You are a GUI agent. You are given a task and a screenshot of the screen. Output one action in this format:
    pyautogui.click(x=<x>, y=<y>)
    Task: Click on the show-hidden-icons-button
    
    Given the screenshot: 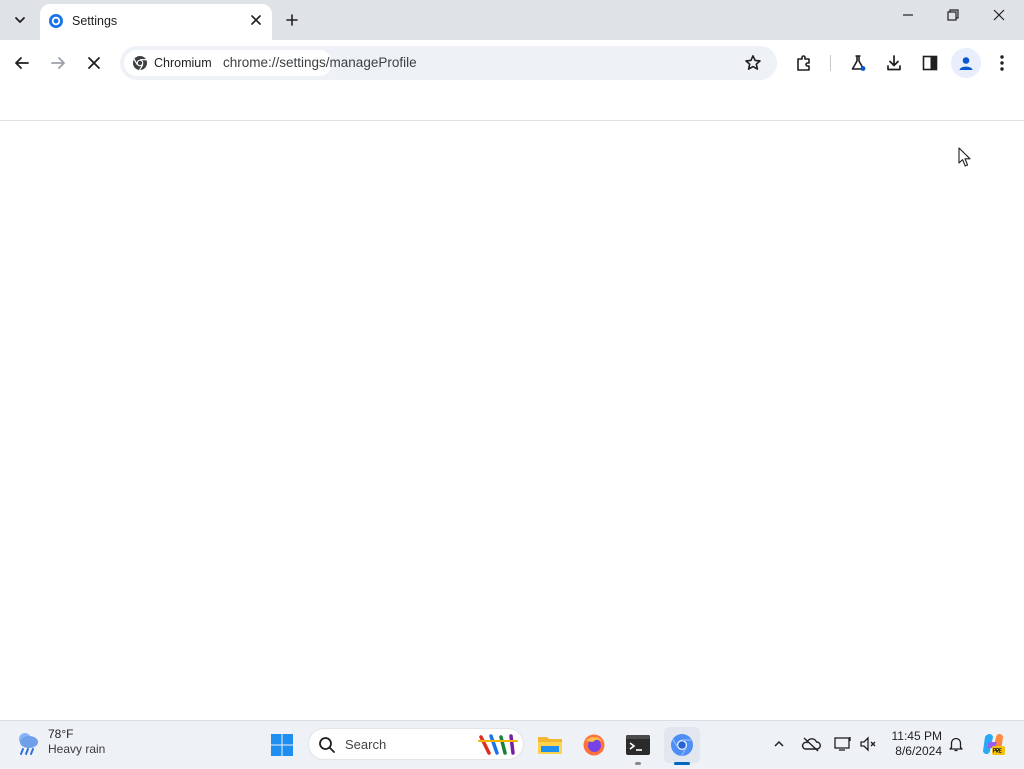 What is the action you would take?
    pyautogui.click(x=779, y=744)
    